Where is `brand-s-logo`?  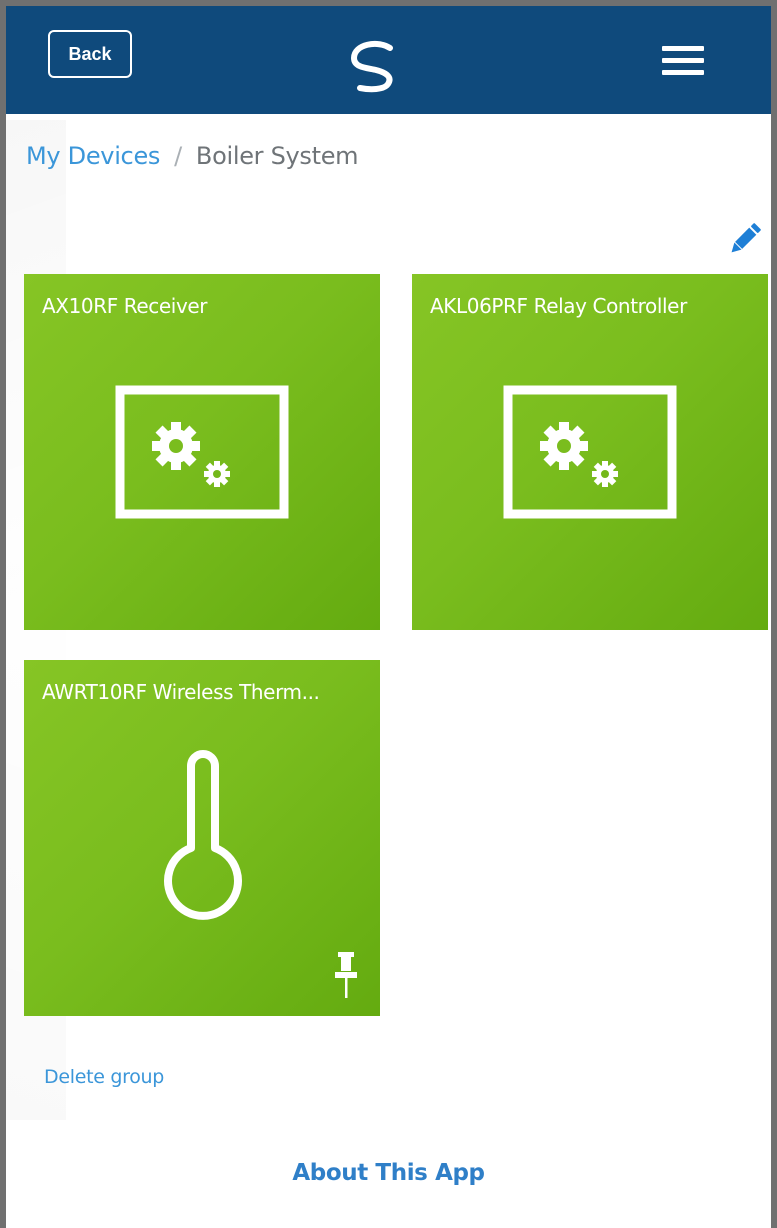 brand-s-logo is located at coordinates (371, 66).